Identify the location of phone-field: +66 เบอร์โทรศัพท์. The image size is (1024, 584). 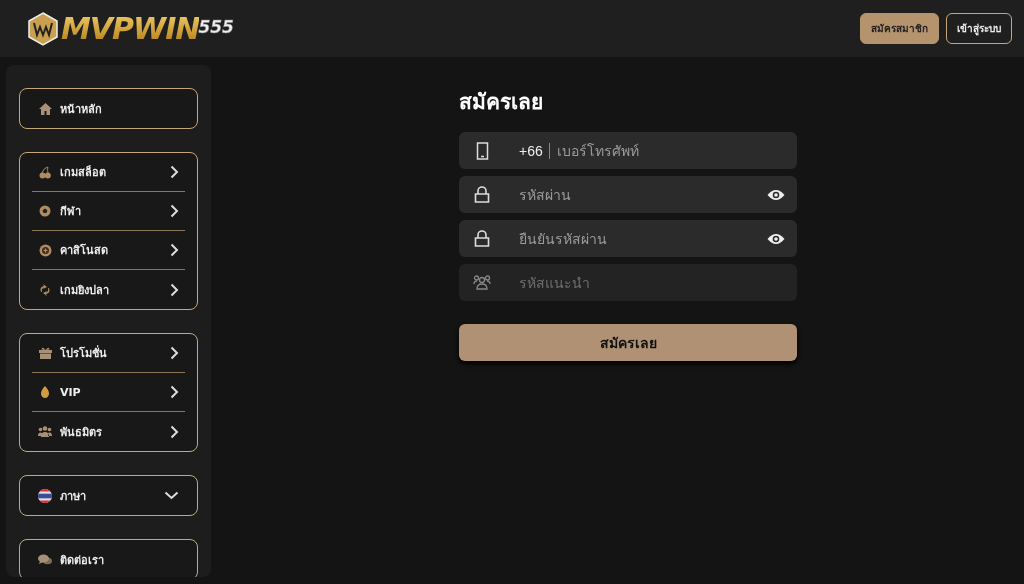
(628, 150).